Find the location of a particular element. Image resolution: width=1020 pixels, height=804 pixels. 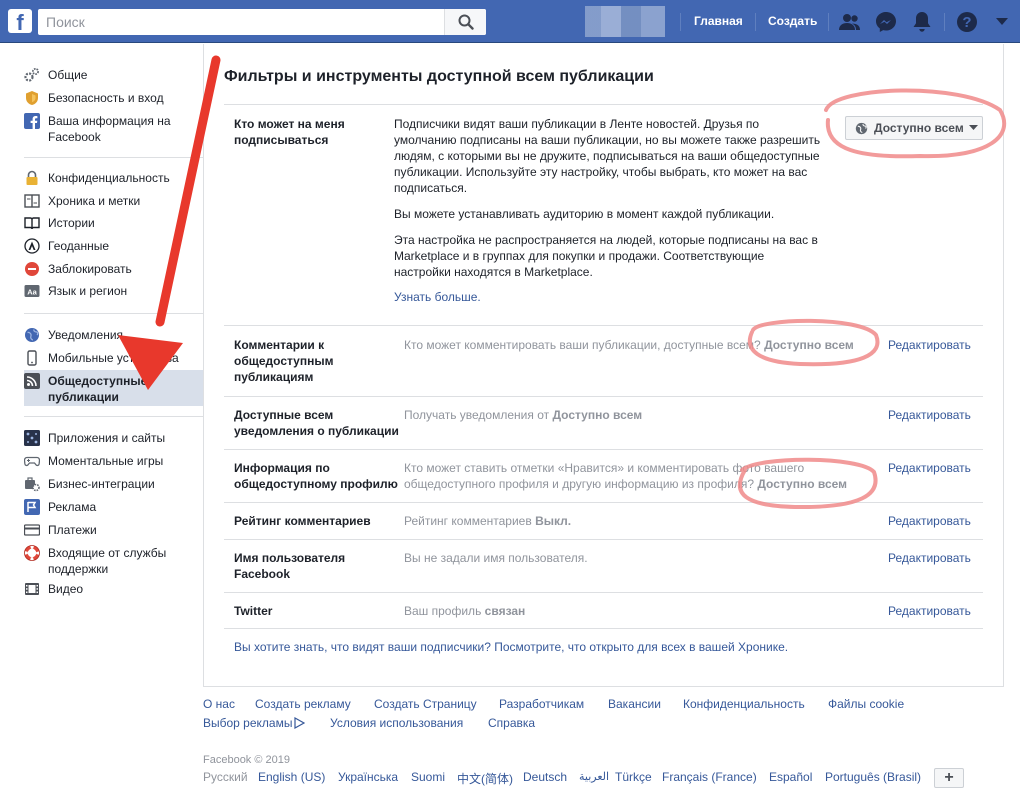

public-notifications-description: Получать уведомления от Доступно всем is located at coordinates (523, 415).